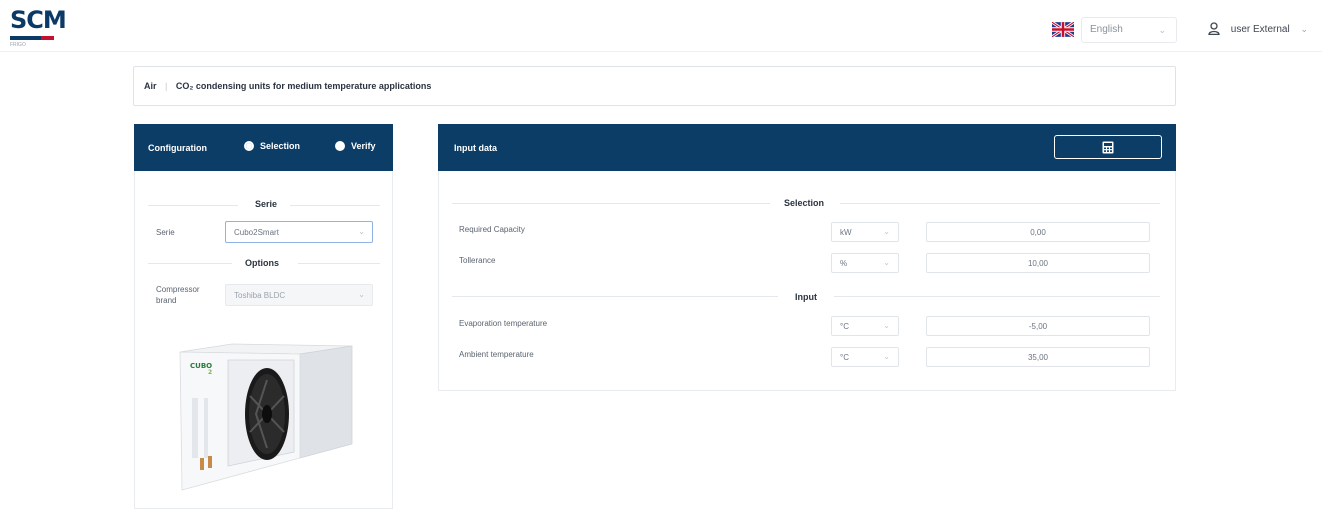 Image resolution: width=1322 pixels, height=509 pixels. I want to click on compressor-brand-value: Toshiba BLDC, so click(260, 295).